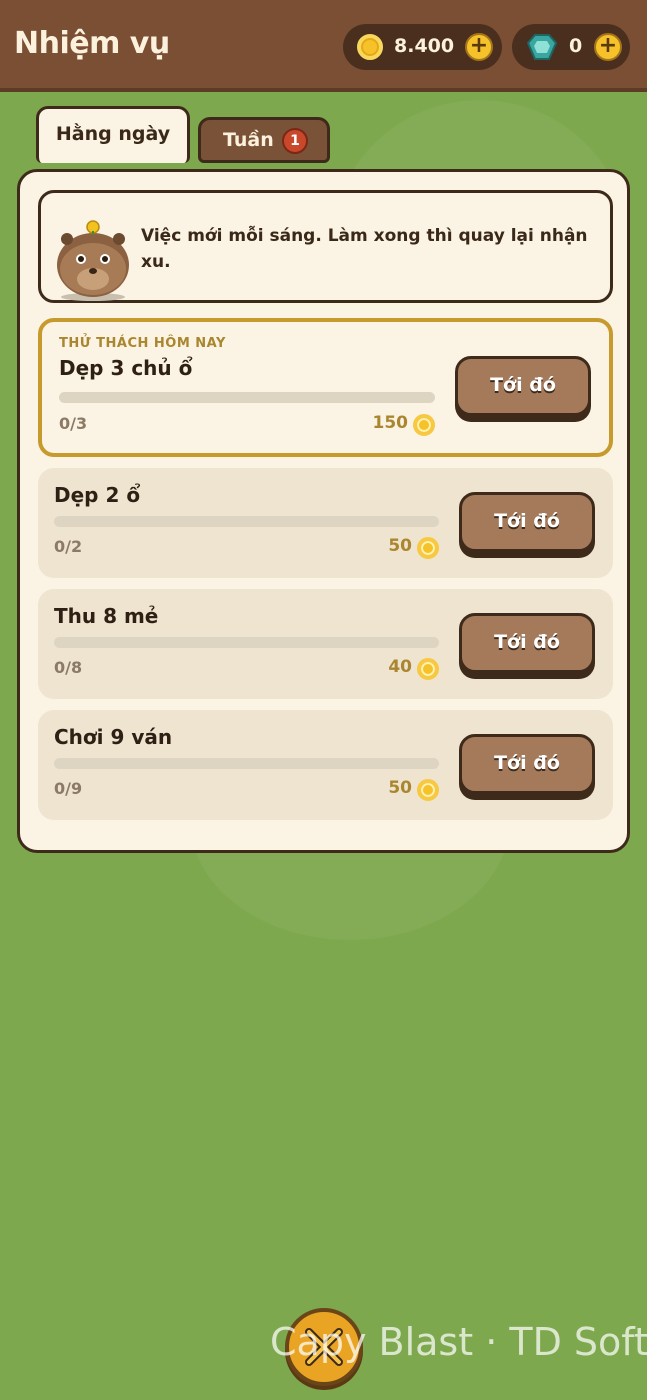 Image resolution: width=647 pixels, height=1400 pixels. I want to click on quest-title: Thu 8 mẻ, so click(106, 616).